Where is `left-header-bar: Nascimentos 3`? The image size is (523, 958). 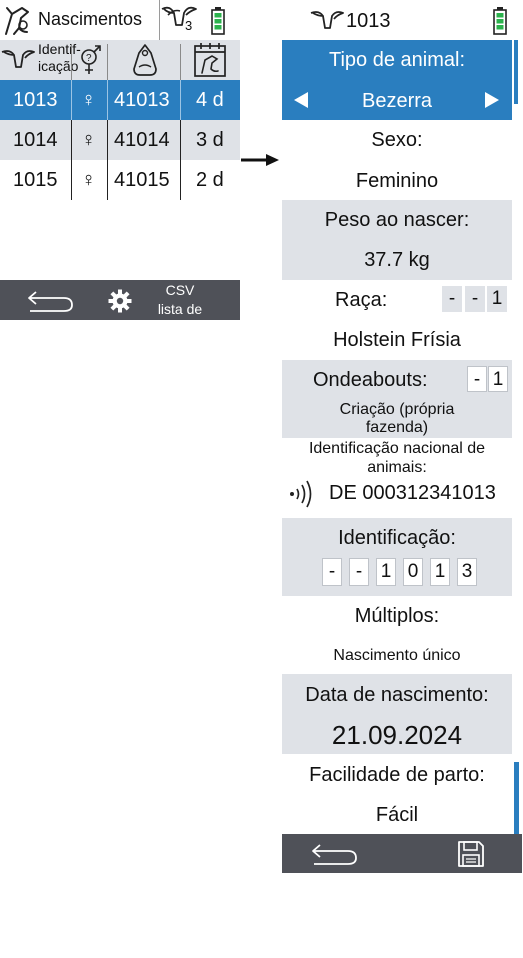
left-header-bar: Nascimentos 3 is located at coordinates (120, 20).